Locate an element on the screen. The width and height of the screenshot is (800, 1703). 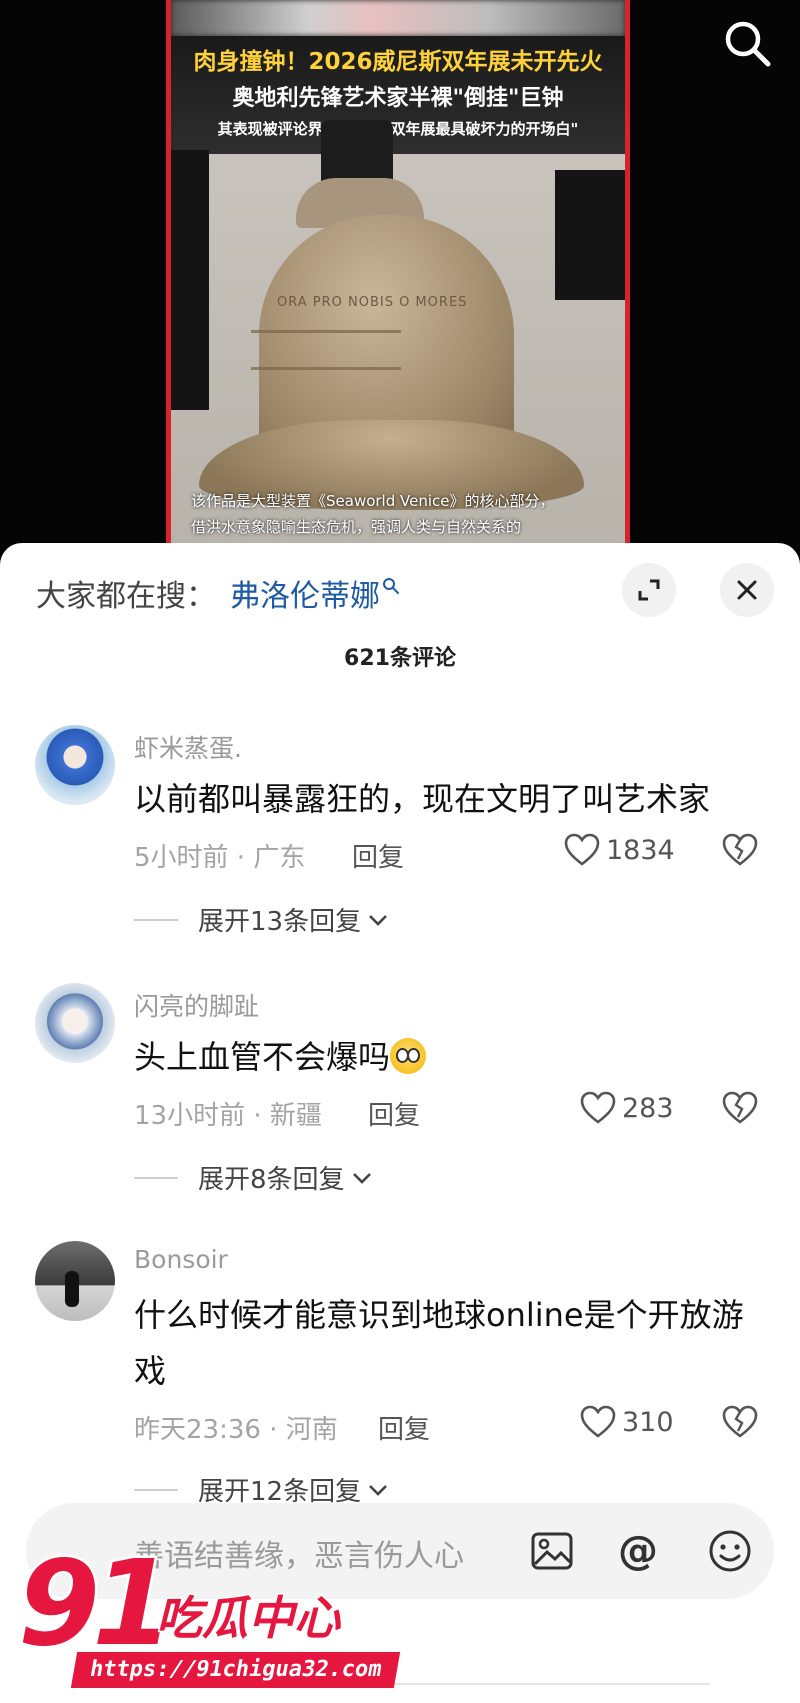
bell-relief is located at coordinates (326, 350).